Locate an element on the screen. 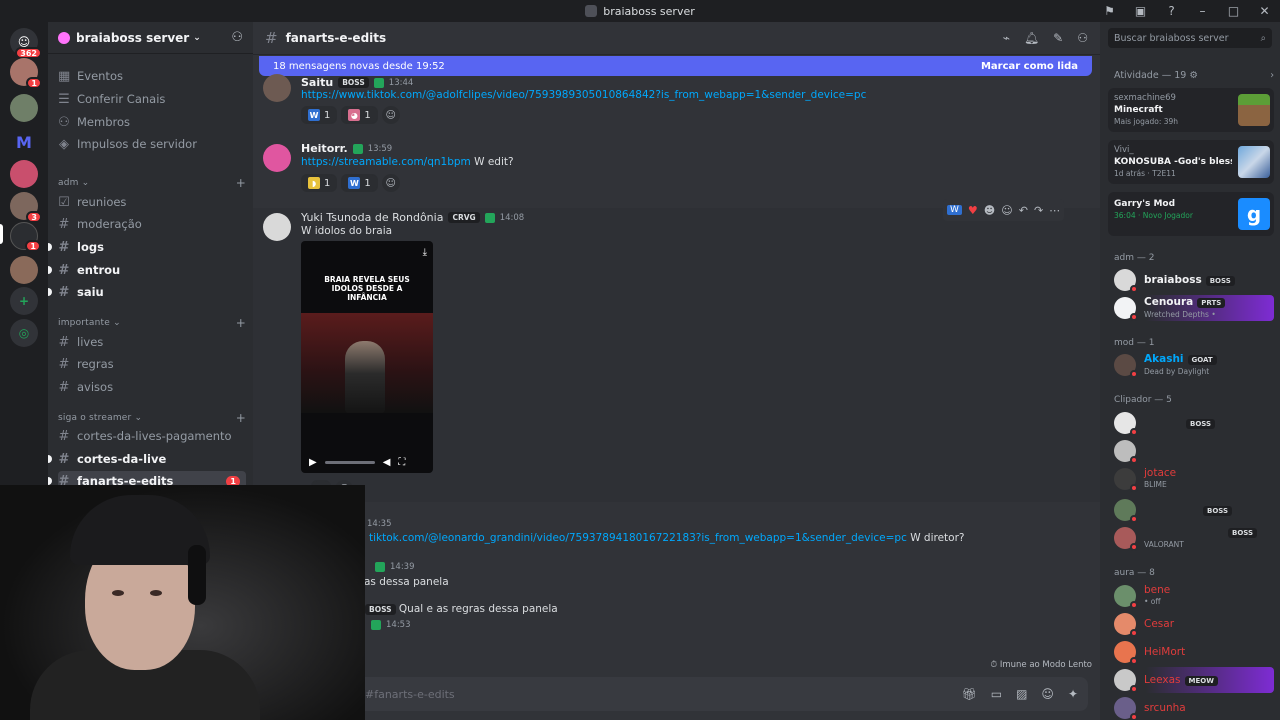  sticker-icon: ▨ is located at coordinates (1021, 694).